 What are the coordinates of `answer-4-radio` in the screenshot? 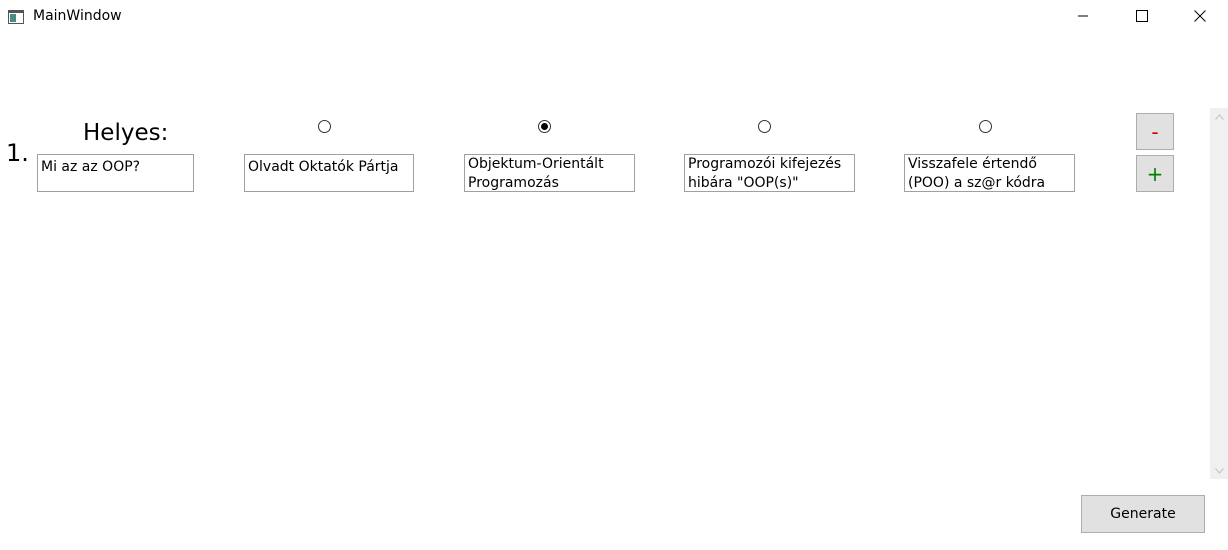 It's located at (985, 126).